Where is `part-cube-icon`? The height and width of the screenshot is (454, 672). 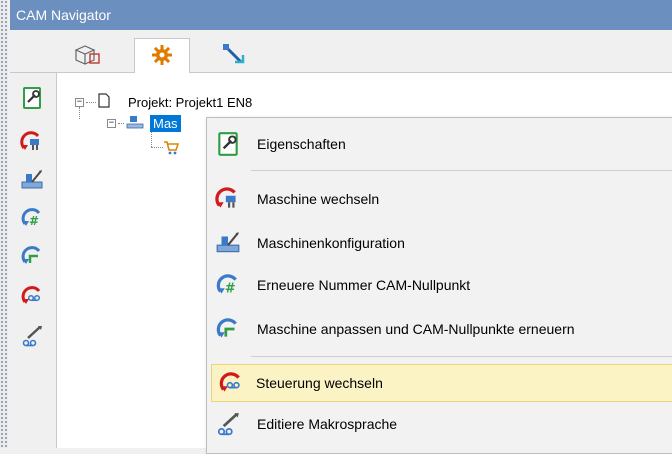
part-cube-icon is located at coordinates (88, 55).